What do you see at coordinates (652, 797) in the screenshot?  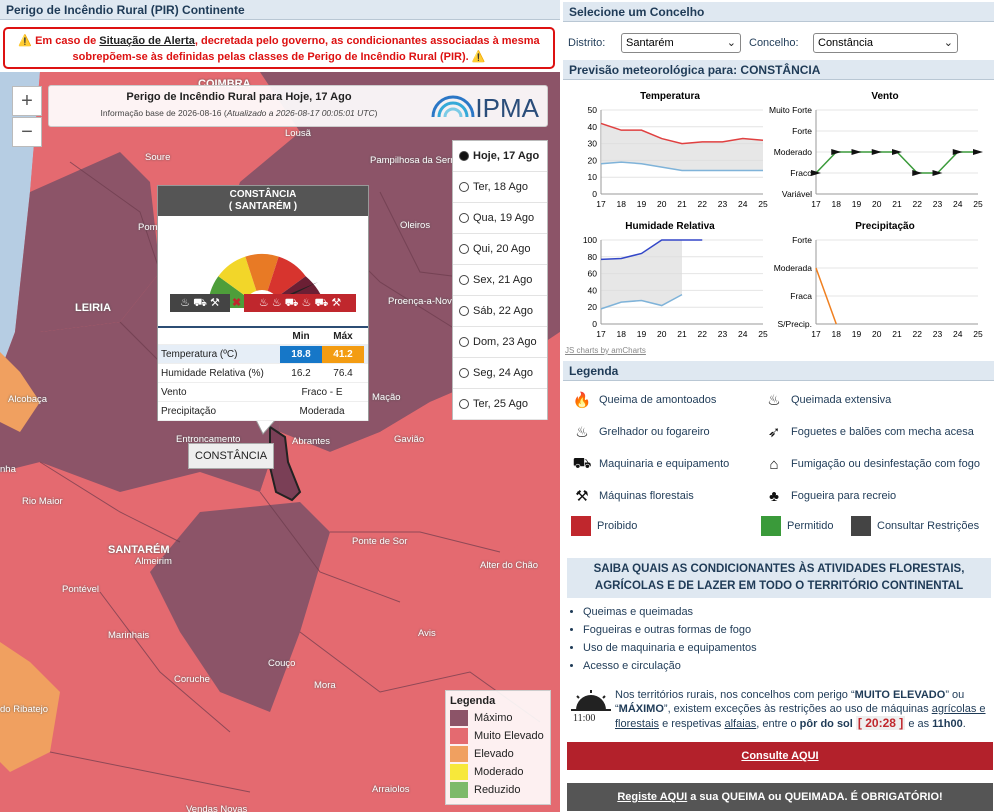 I see `register-link: Registe AQUI` at bounding box center [652, 797].